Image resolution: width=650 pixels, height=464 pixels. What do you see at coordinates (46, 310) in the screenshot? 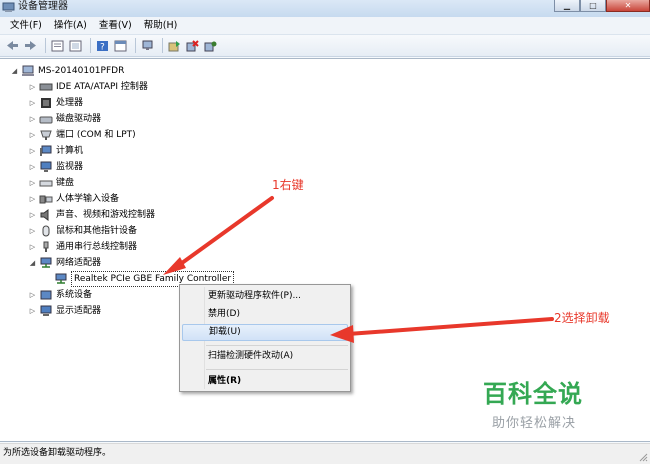
I see `display-adapter-icon` at bounding box center [46, 310].